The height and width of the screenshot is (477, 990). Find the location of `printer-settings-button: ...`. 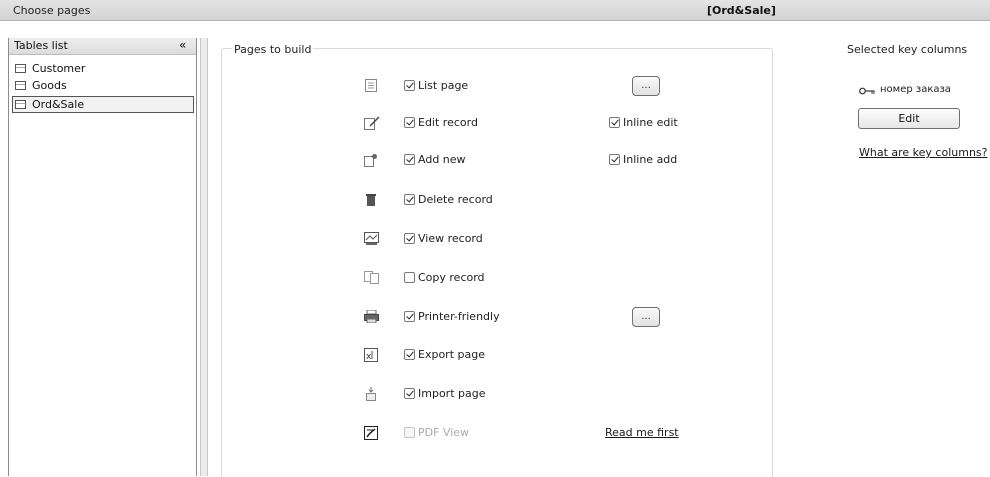

printer-settings-button: ... is located at coordinates (646, 317).